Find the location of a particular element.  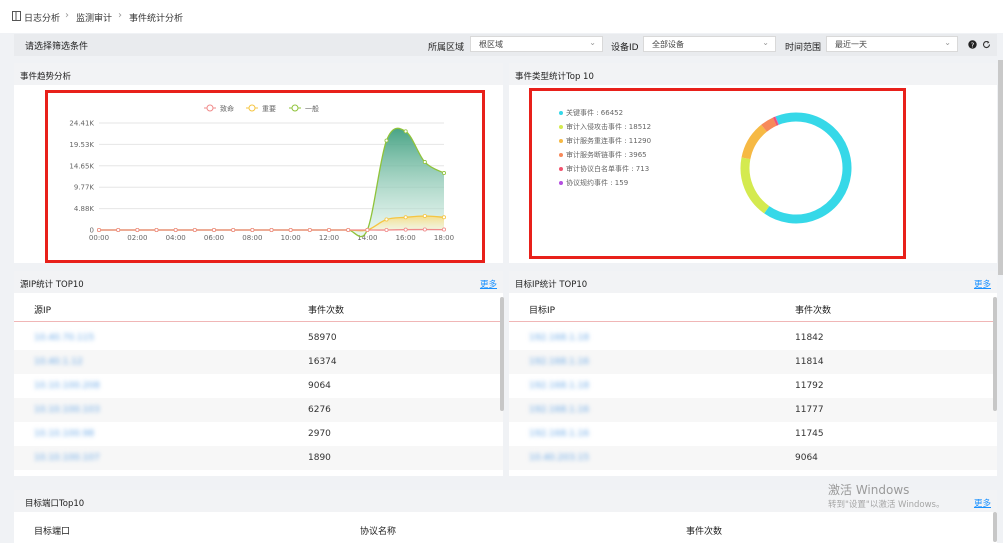

table-row: 192.168.1.16 11745 is located at coordinates (753, 434).